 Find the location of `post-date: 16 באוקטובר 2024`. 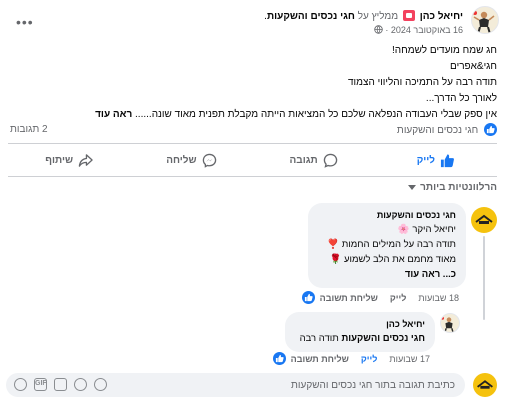

post-date: 16 באוקטובר 2024 is located at coordinates (427, 30).